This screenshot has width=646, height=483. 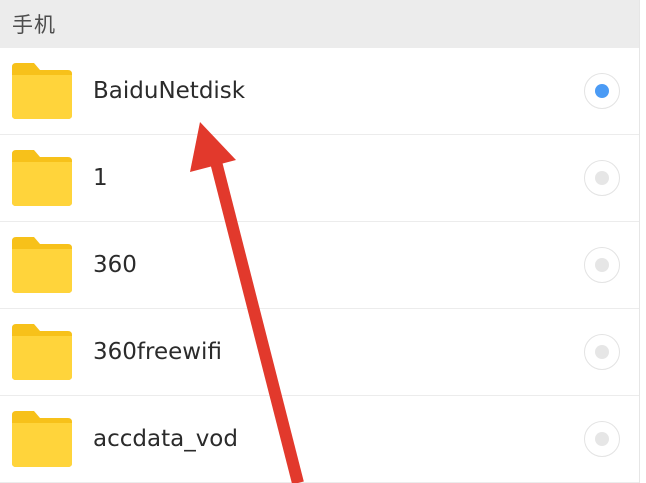 I want to click on storage-title: 手机, so click(x=34, y=25).